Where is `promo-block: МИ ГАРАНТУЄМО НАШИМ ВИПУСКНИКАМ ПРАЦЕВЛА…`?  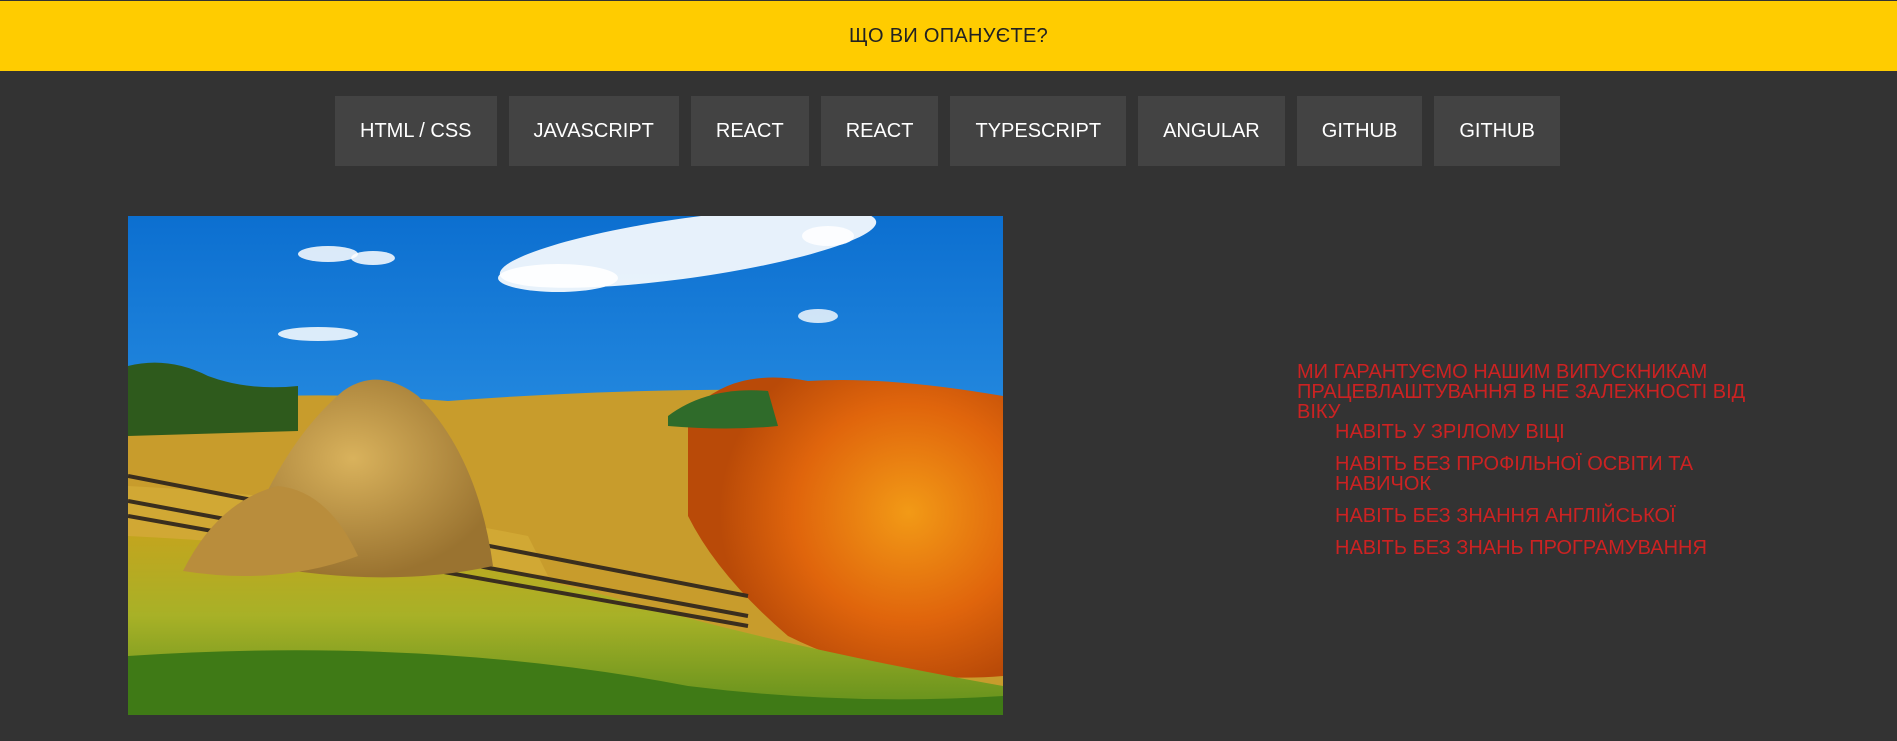 promo-block: МИ ГАРАНТУЄМО НАШИМ ВИПУСКНИКАМ ПРАЦЕВЛА… is located at coordinates (1537, 466).